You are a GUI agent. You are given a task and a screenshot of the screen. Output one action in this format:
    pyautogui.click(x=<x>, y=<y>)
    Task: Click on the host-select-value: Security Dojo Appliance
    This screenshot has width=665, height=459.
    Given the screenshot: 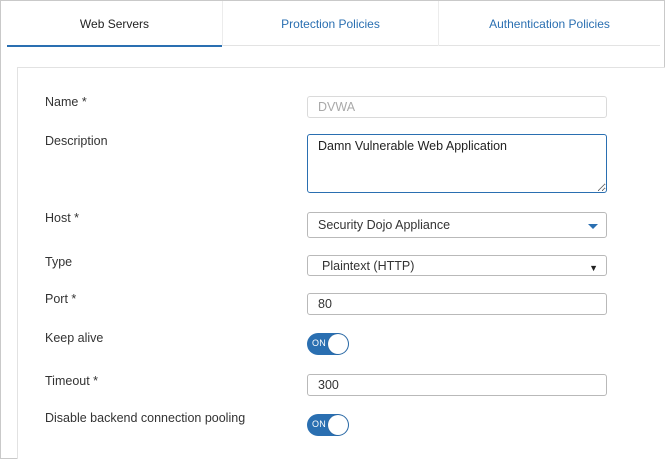 What is the action you would take?
    pyautogui.click(x=384, y=225)
    